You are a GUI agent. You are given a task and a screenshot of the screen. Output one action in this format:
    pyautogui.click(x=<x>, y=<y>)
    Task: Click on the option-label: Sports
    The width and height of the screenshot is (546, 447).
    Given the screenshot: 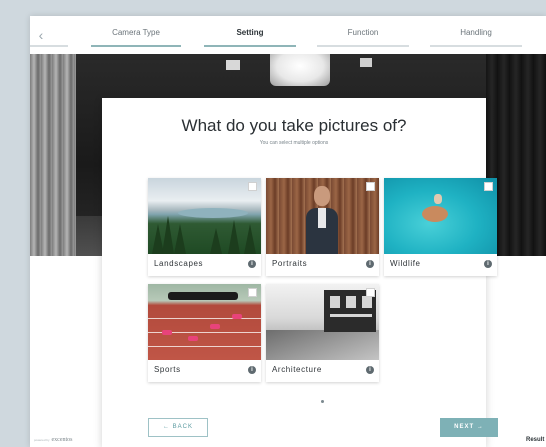 What is the action you would take?
    pyautogui.click(x=167, y=369)
    